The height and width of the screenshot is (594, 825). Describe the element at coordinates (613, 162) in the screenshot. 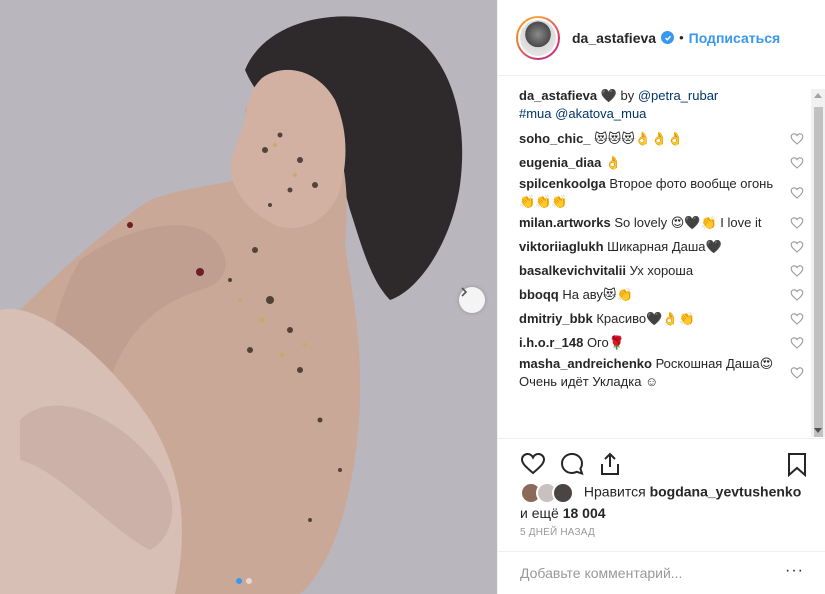

I see `comment-text: 👌` at that location.